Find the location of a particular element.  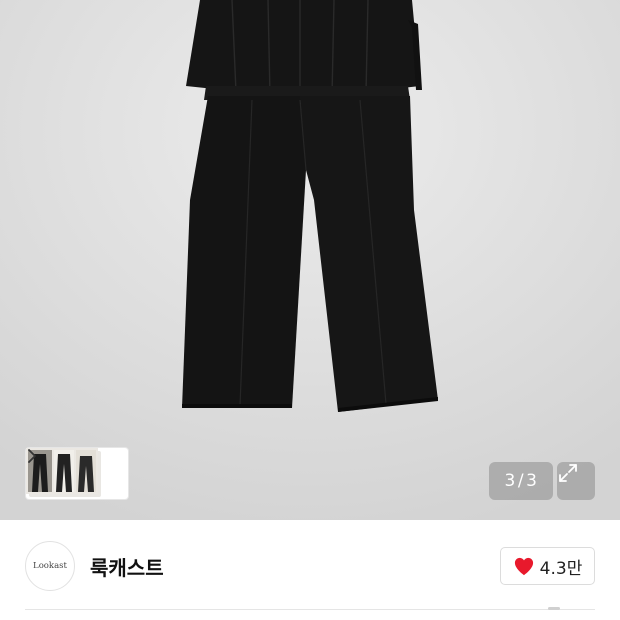

thumbnail-strip is located at coordinates (77, 473).